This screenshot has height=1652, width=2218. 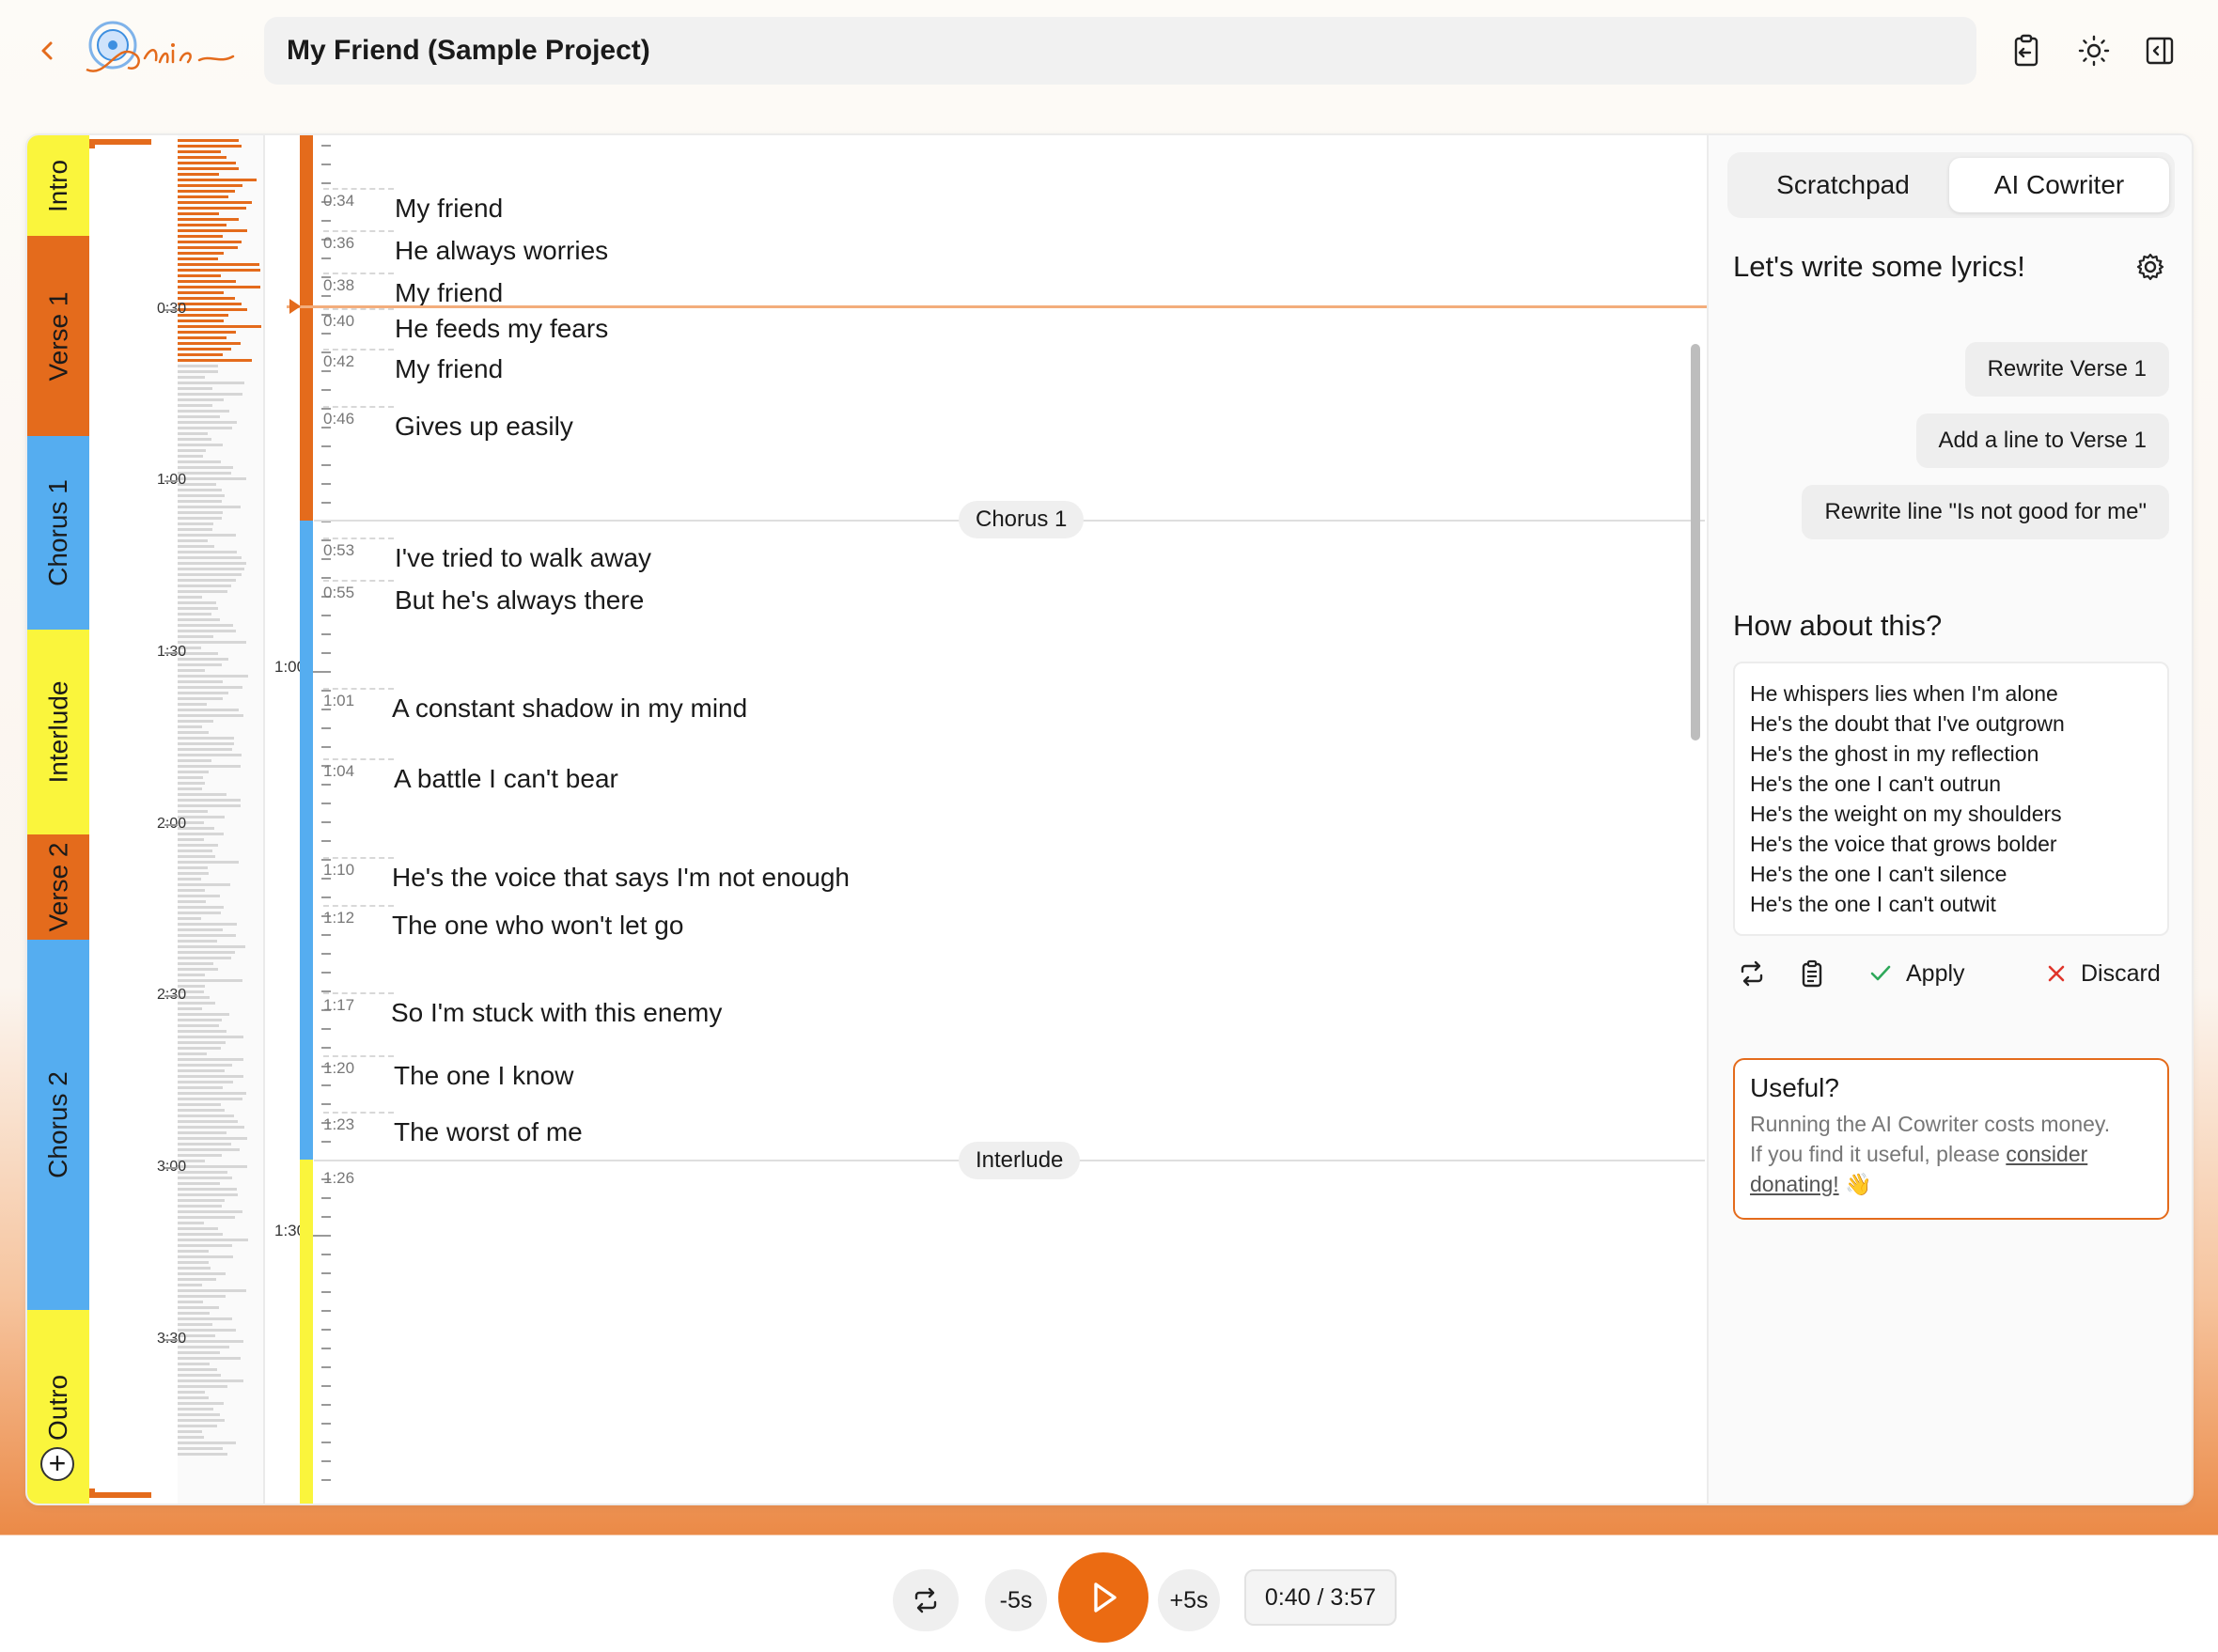 I want to click on waving-hand-icon: 👋, so click(x=1859, y=1184).